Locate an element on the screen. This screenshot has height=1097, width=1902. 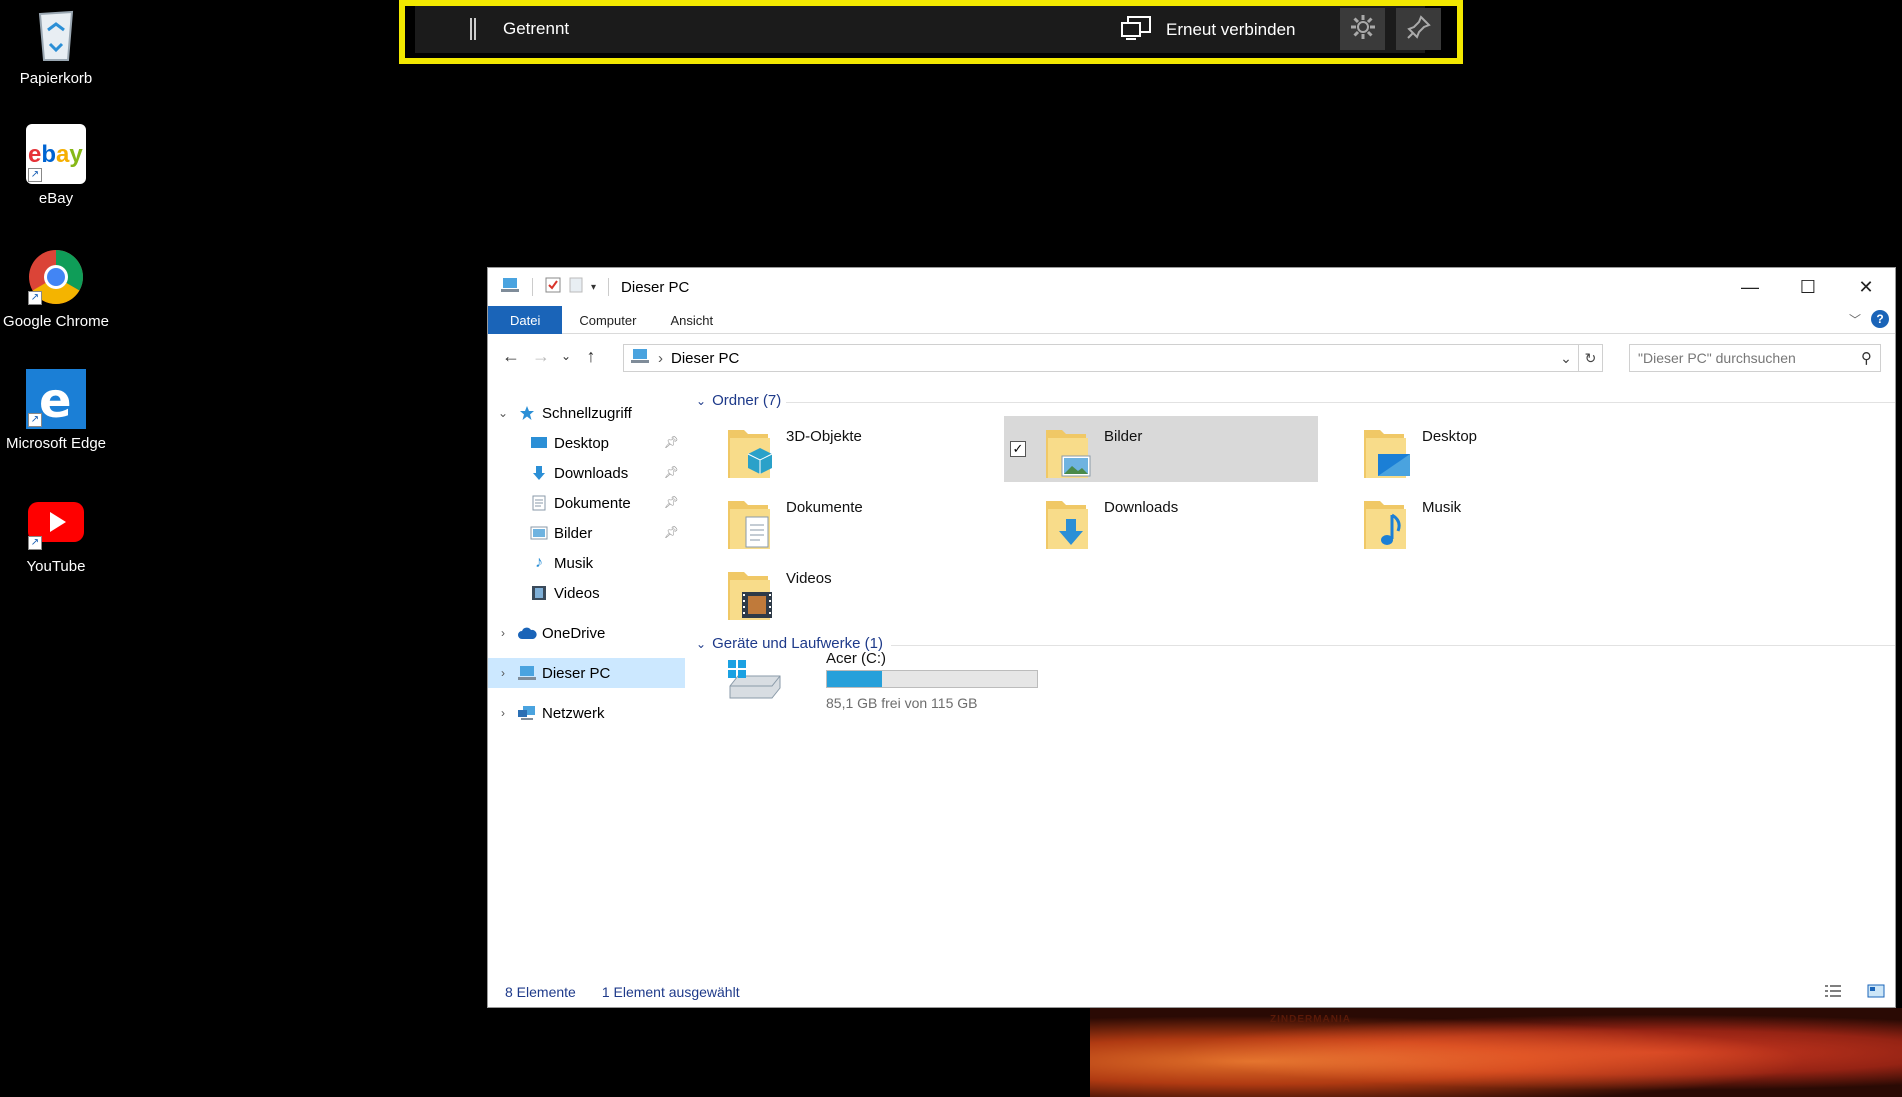
group-title: Ordner (7) is located at coordinates (747, 400).